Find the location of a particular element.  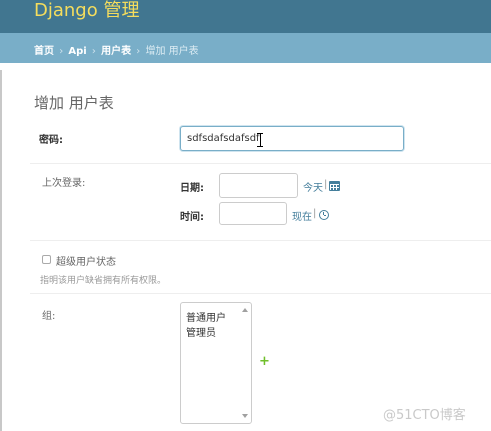

clock-icon is located at coordinates (324, 215).